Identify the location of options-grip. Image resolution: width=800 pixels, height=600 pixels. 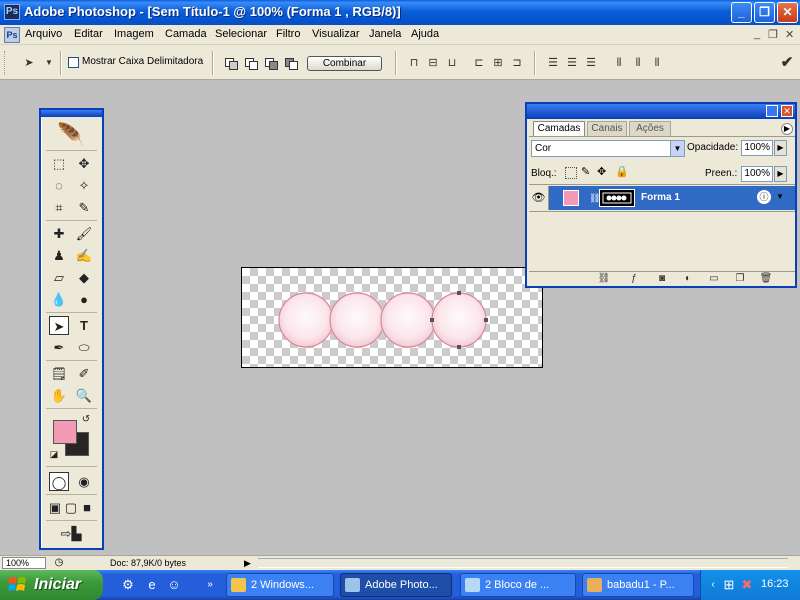
(6, 63).